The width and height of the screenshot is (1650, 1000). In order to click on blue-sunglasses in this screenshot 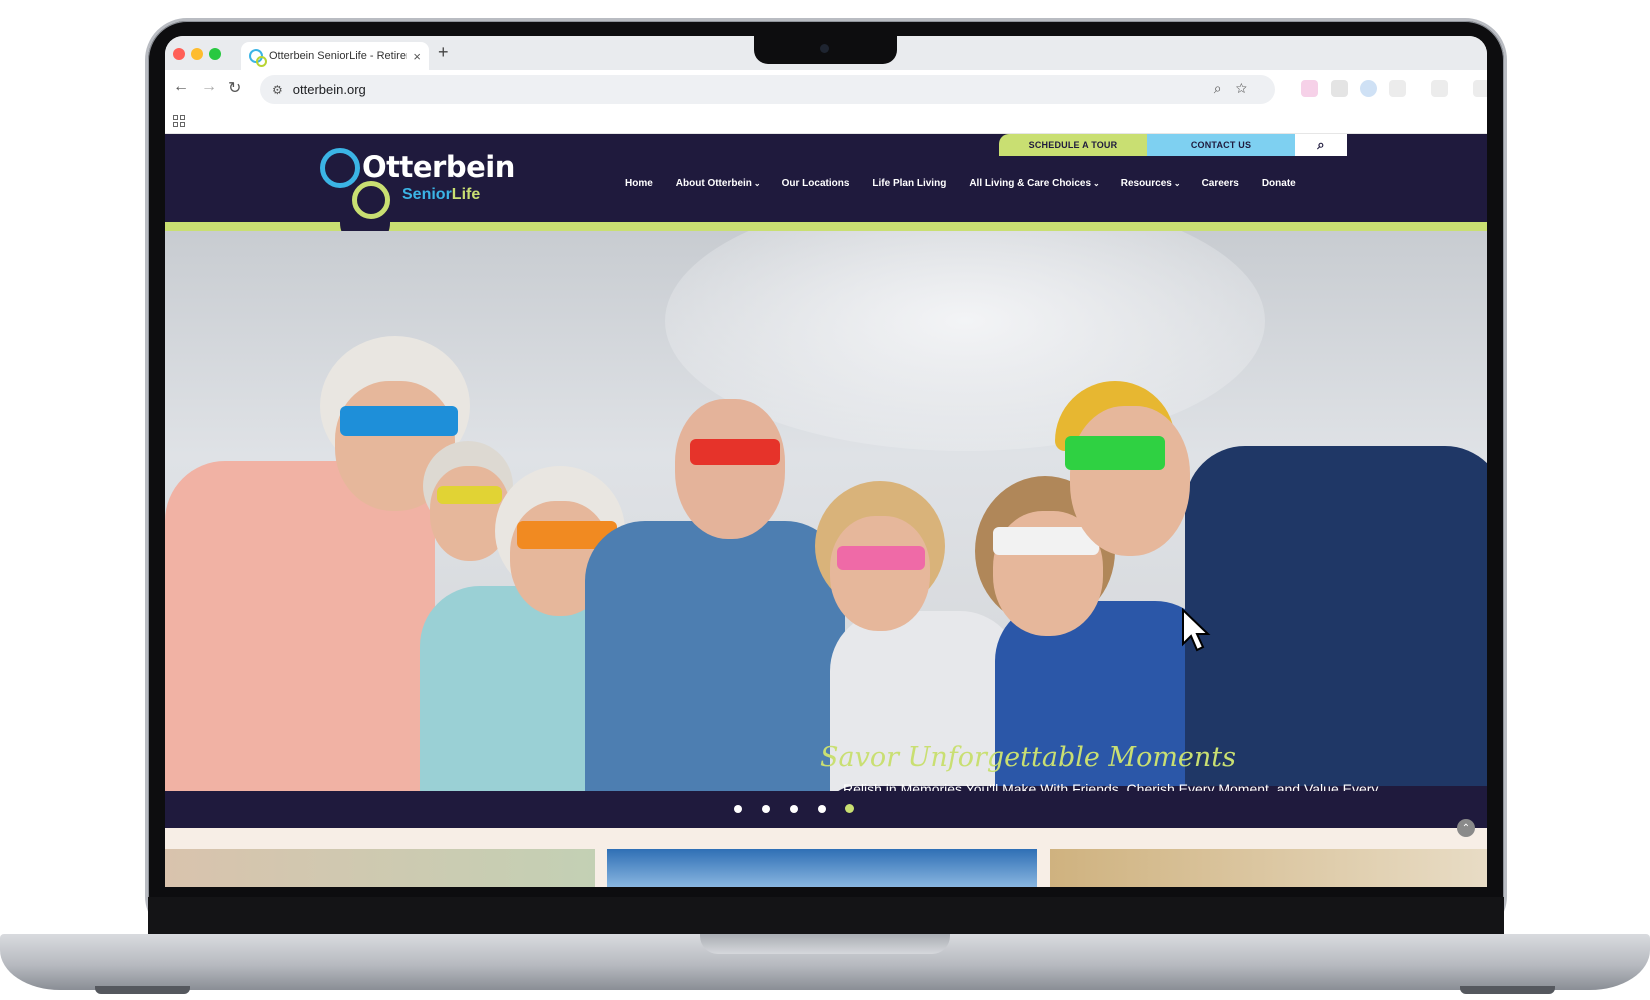, I will do `click(399, 421)`.